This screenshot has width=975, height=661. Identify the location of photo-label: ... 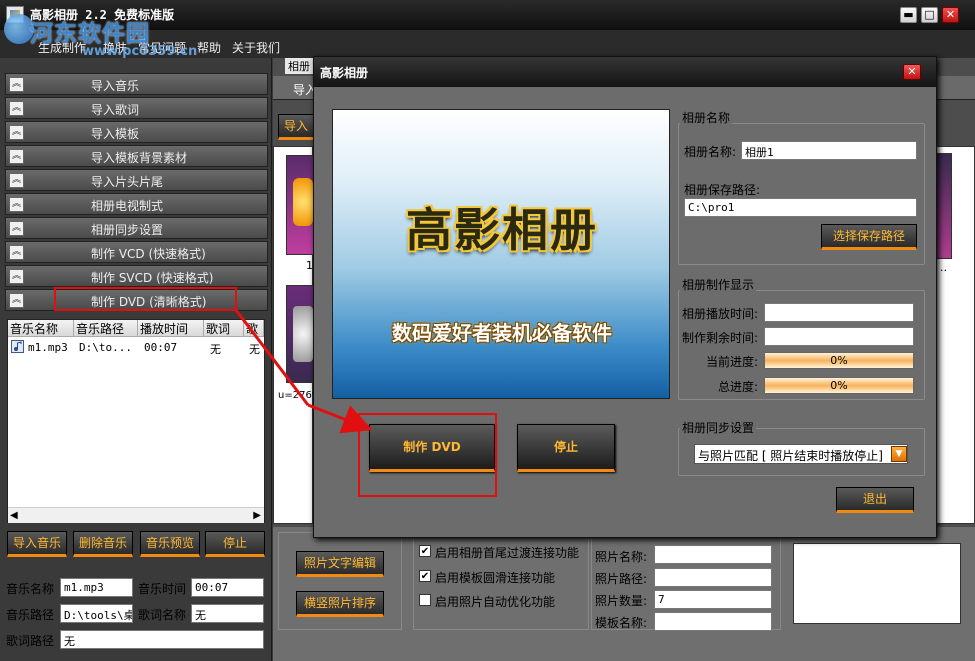
(943, 267).